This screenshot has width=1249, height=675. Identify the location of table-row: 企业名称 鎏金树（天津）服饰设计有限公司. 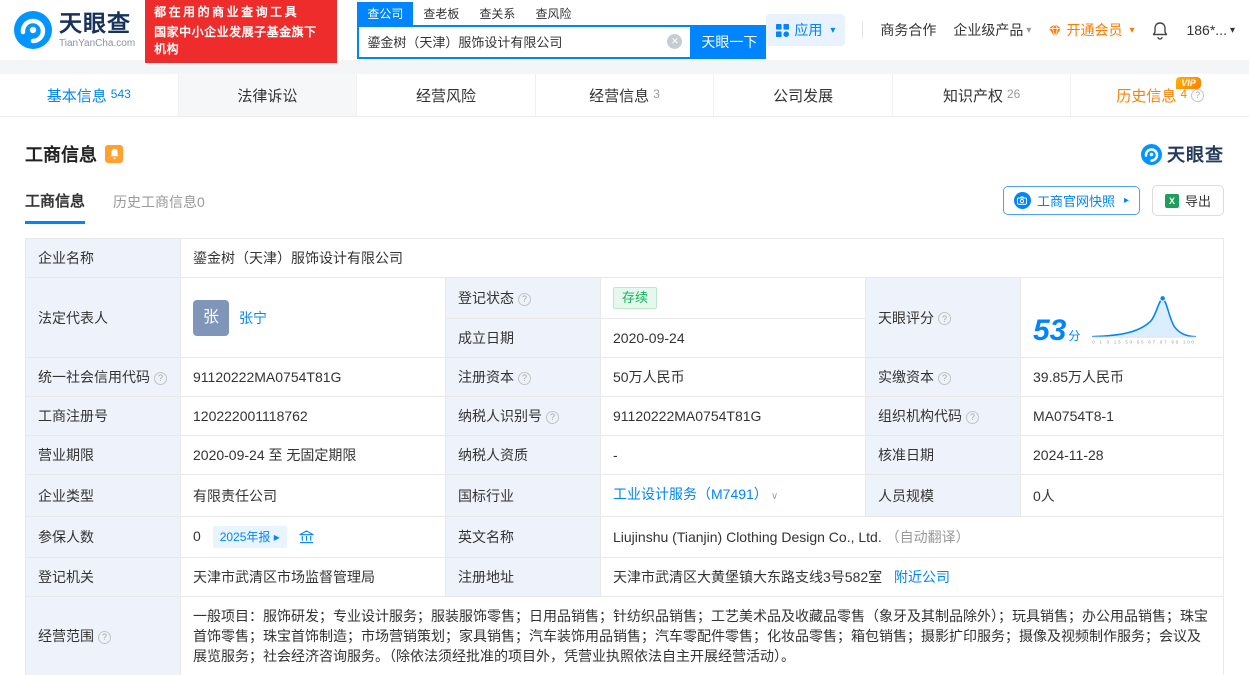
(624, 258).